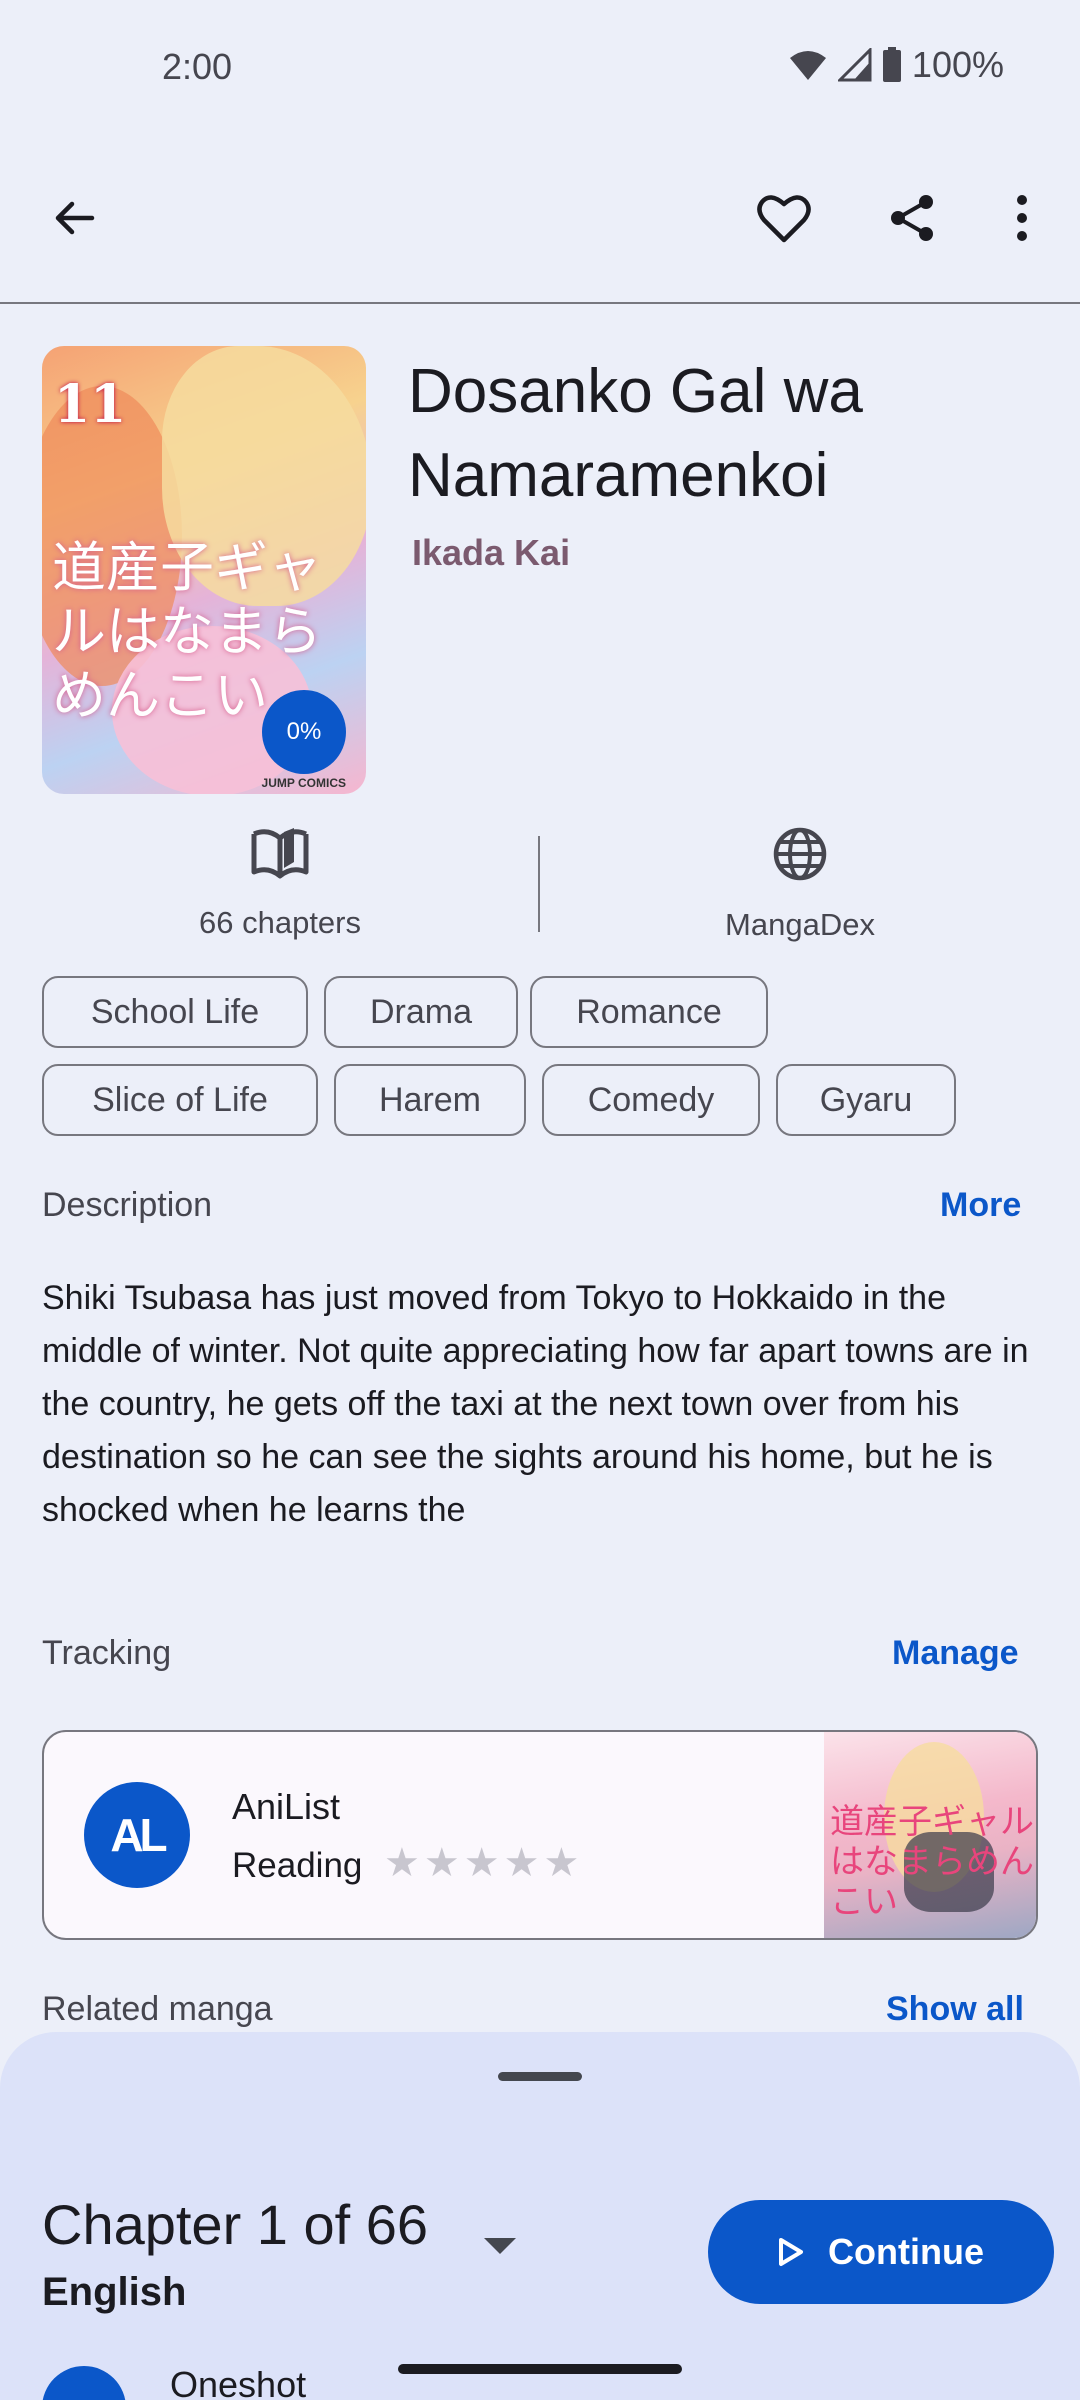 Image resolution: width=1080 pixels, height=2400 pixels. What do you see at coordinates (800, 924) in the screenshot?
I see `source-name: MangaDex` at bounding box center [800, 924].